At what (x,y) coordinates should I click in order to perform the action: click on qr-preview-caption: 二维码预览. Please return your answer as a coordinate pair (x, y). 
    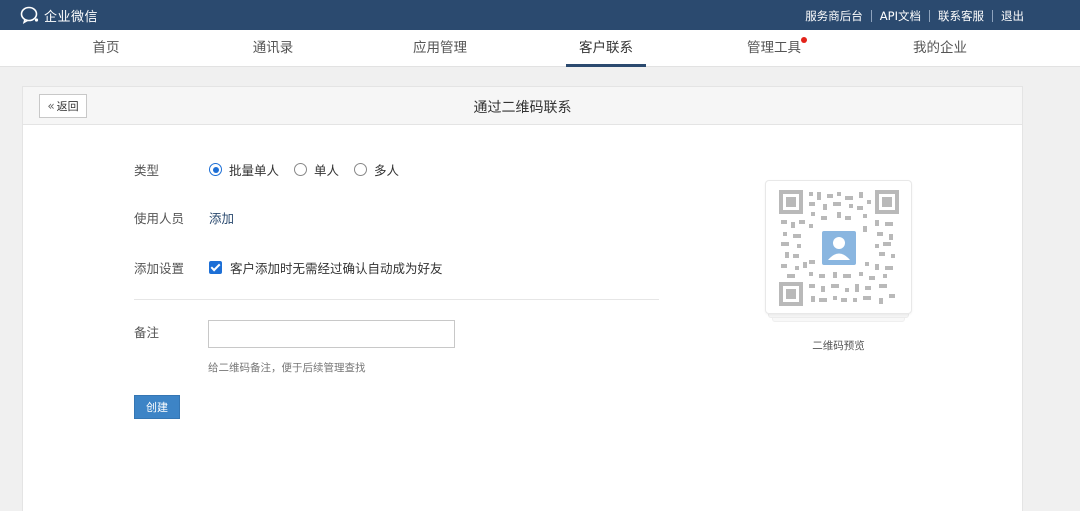
    Looking at the image, I should click on (838, 346).